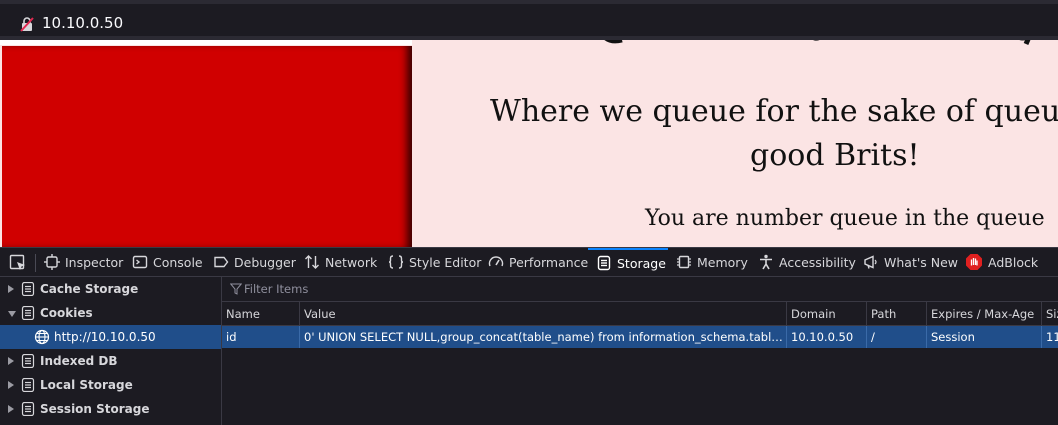 The width and height of the screenshot is (1058, 425). What do you see at coordinates (845, 218) in the screenshot?
I see `queue-position-text: You are number queue in the queue` at bounding box center [845, 218].